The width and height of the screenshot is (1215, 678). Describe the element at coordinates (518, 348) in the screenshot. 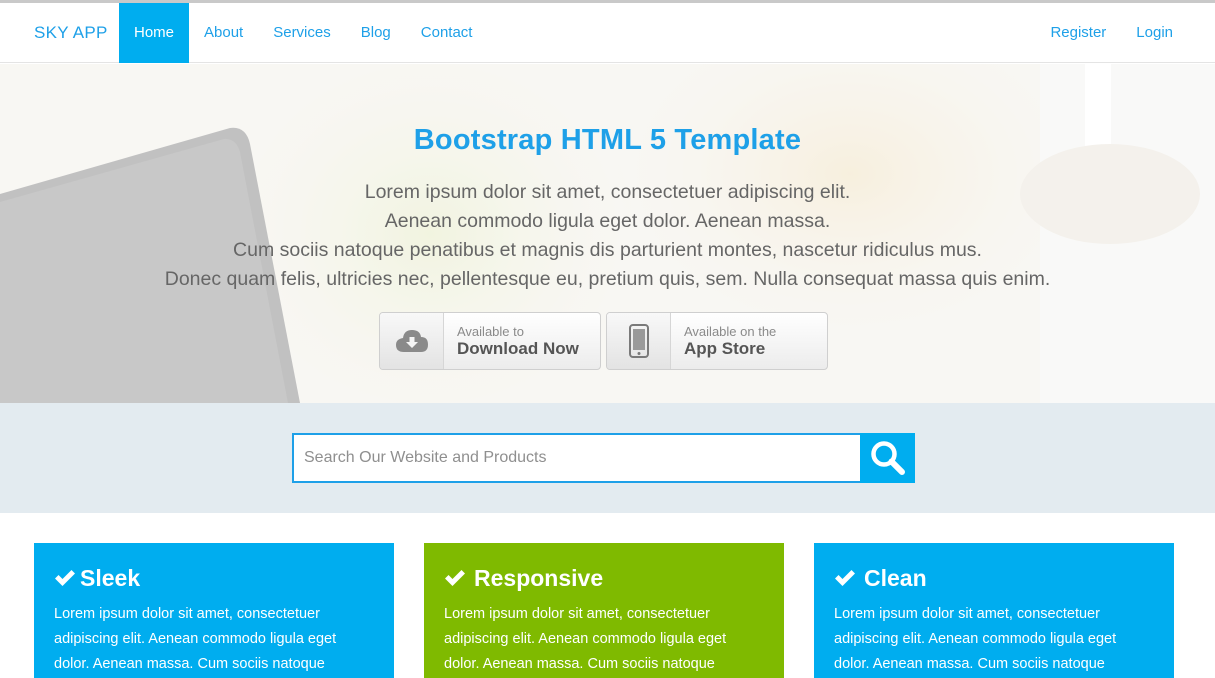

I see `download-button-label: Download Now` at that location.